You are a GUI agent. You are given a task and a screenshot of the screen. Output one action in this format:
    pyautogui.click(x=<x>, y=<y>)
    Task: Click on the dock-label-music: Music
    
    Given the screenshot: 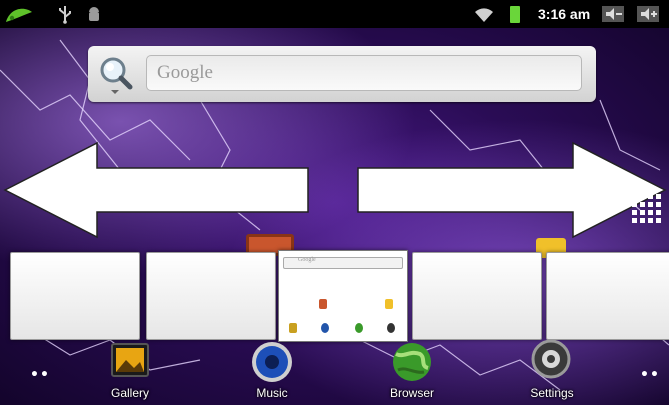 What is the action you would take?
    pyautogui.click(x=272, y=393)
    